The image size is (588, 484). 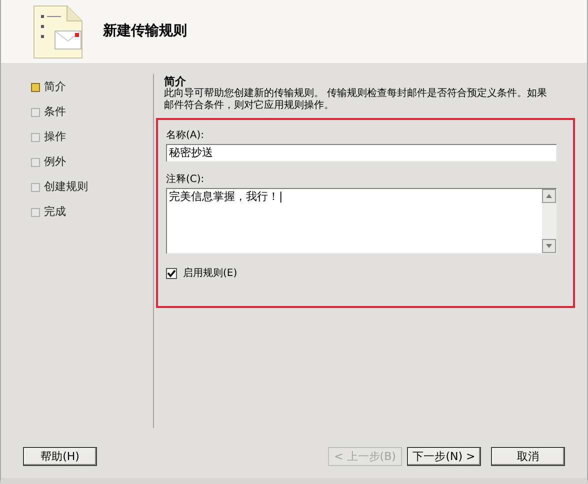 What do you see at coordinates (210, 273) in the screenshot?
I see `checkbox-label: 启用规则(E)` at bounding box center [210, 273].